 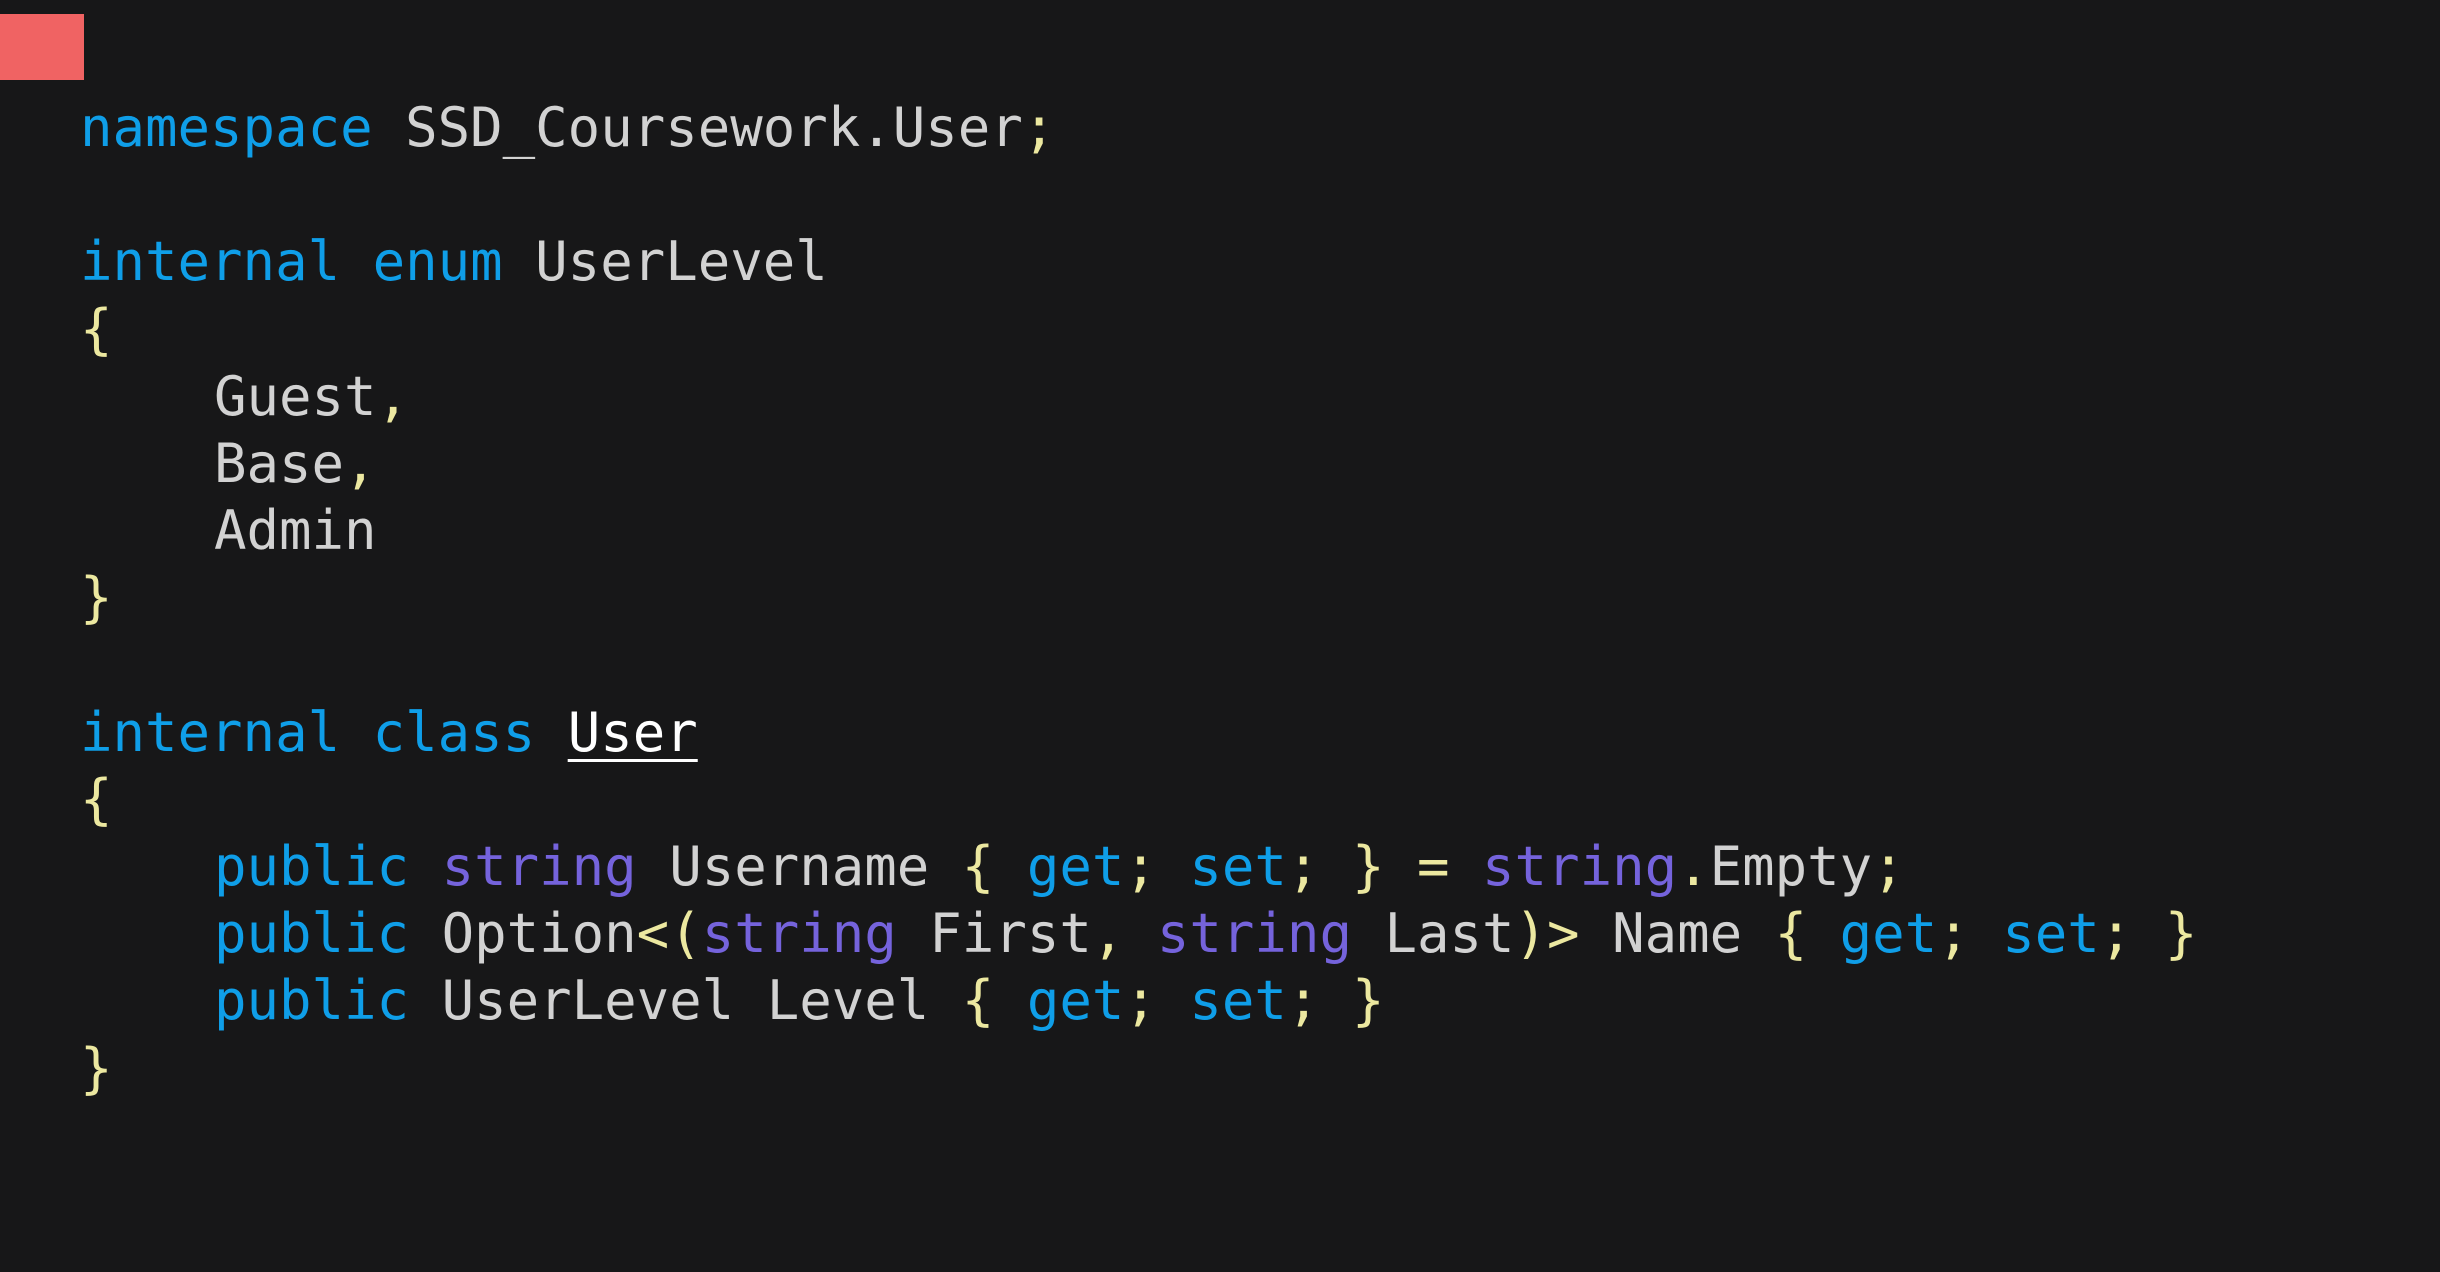 What do you see at coordinates (1531, 934) in the screenshot?
I see `punct-rparen: )` at bounding box center [1531, 934].